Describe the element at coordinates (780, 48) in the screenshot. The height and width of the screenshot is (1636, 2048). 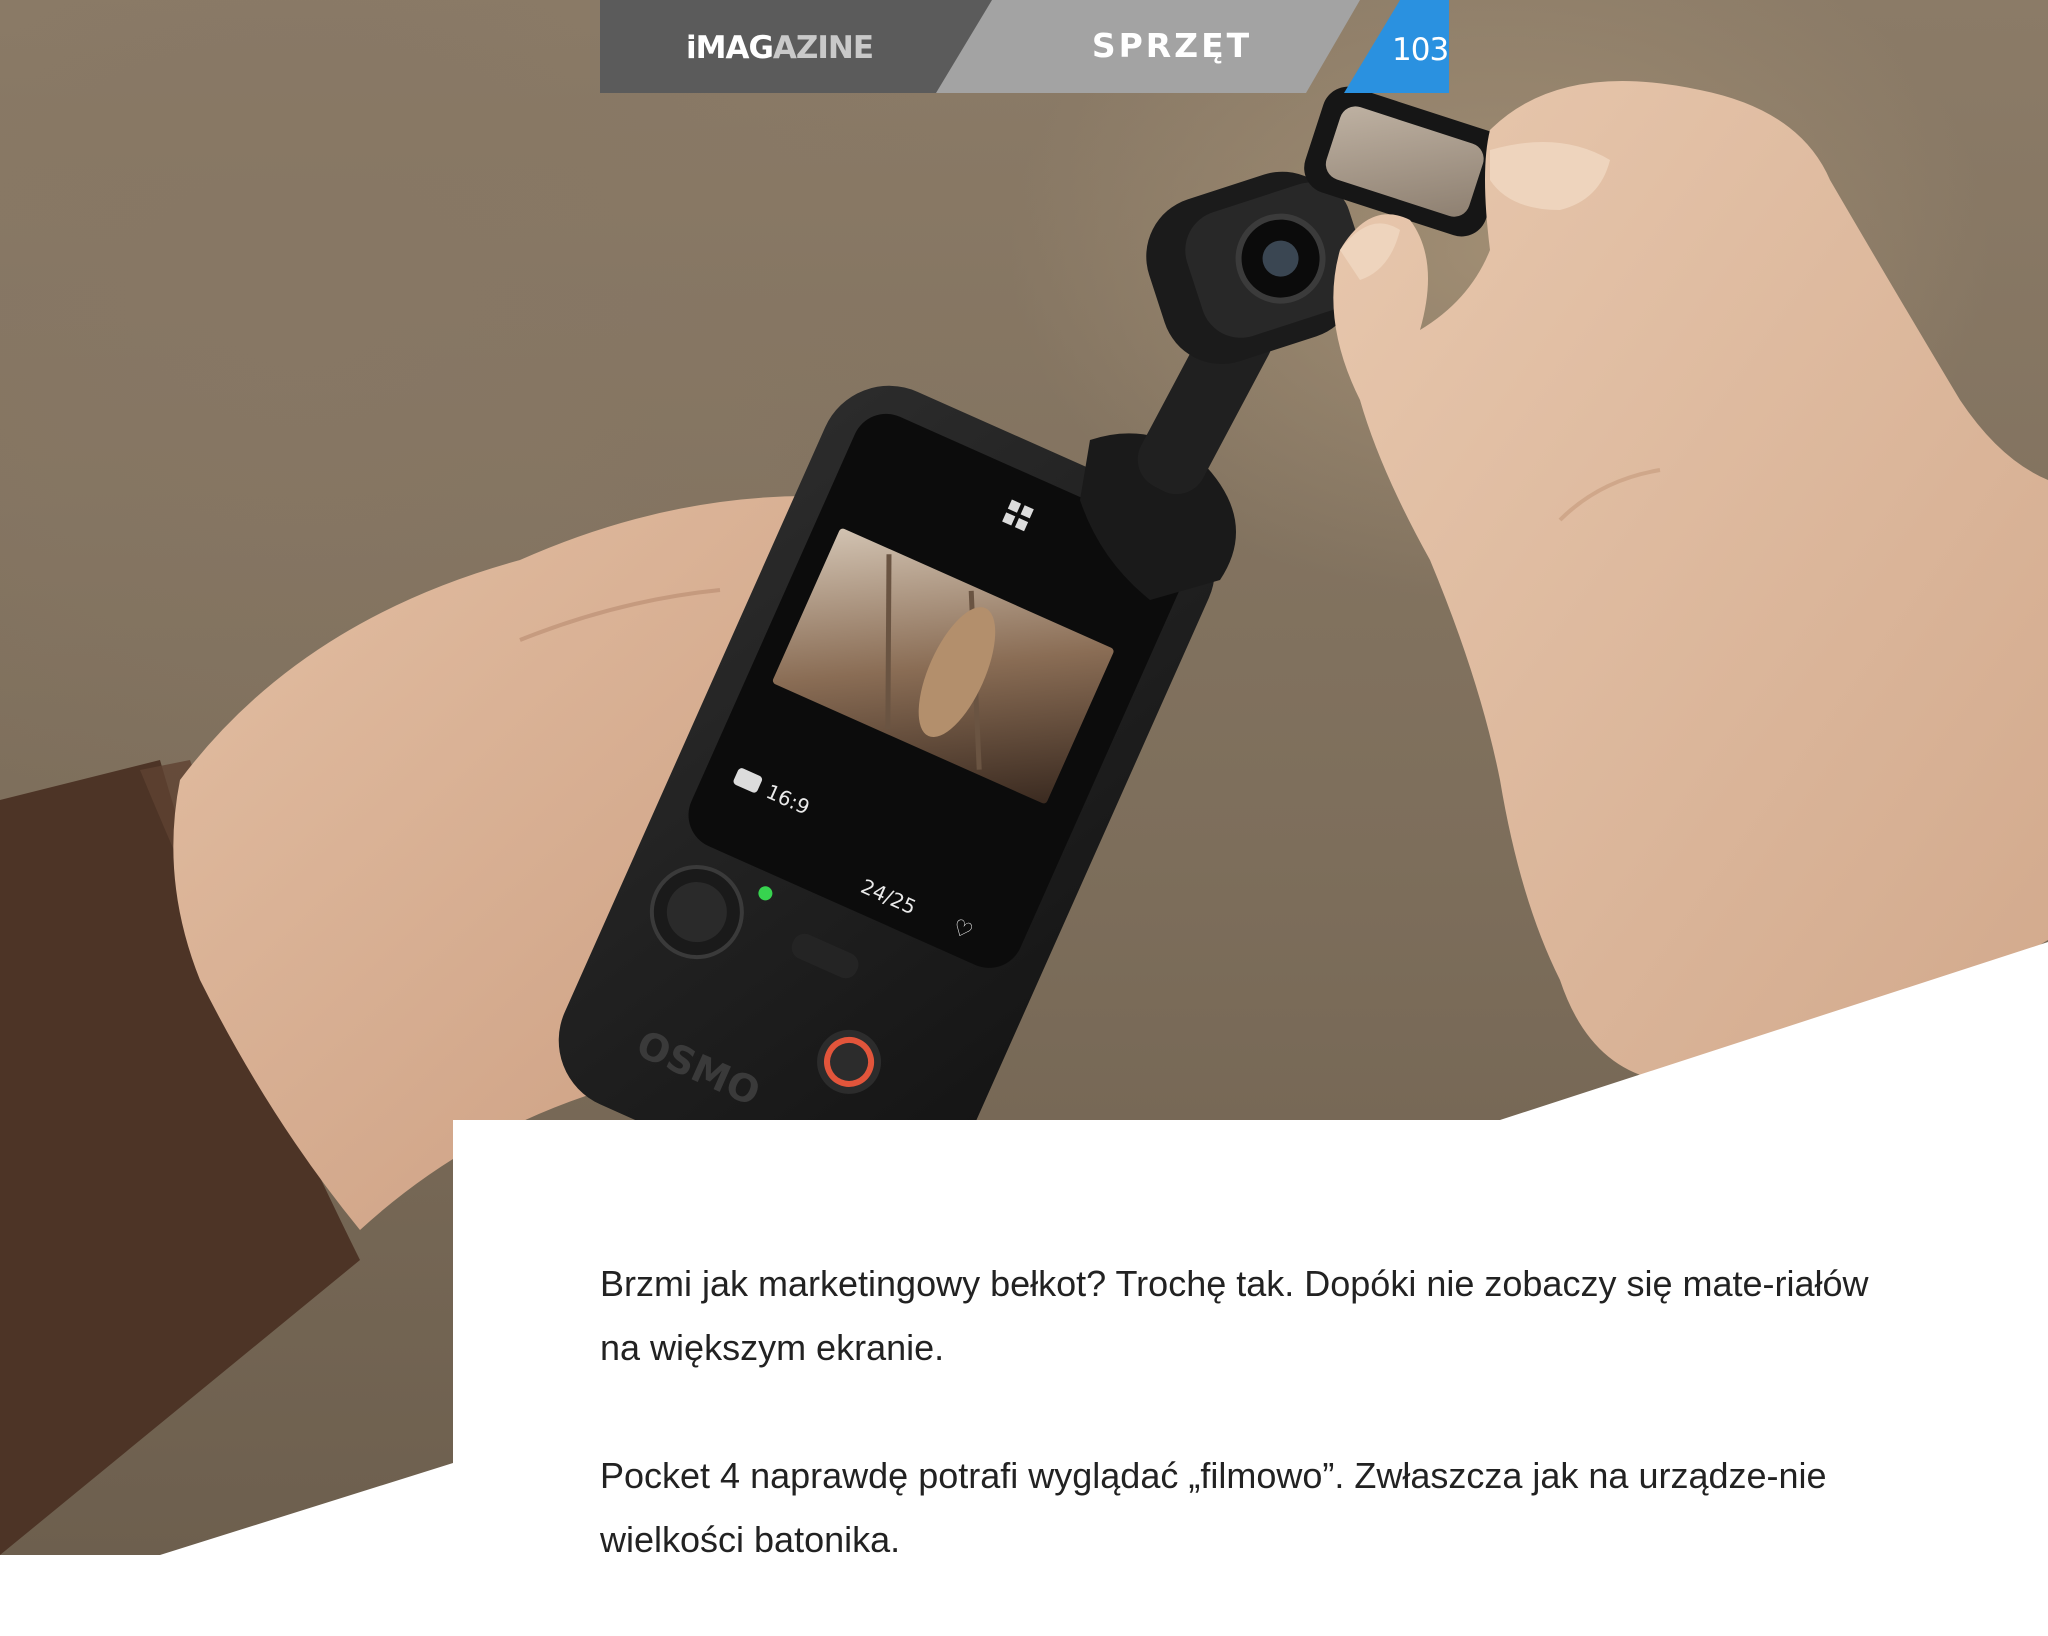
I see `brand-logo: iMAGAZINE` at that location.